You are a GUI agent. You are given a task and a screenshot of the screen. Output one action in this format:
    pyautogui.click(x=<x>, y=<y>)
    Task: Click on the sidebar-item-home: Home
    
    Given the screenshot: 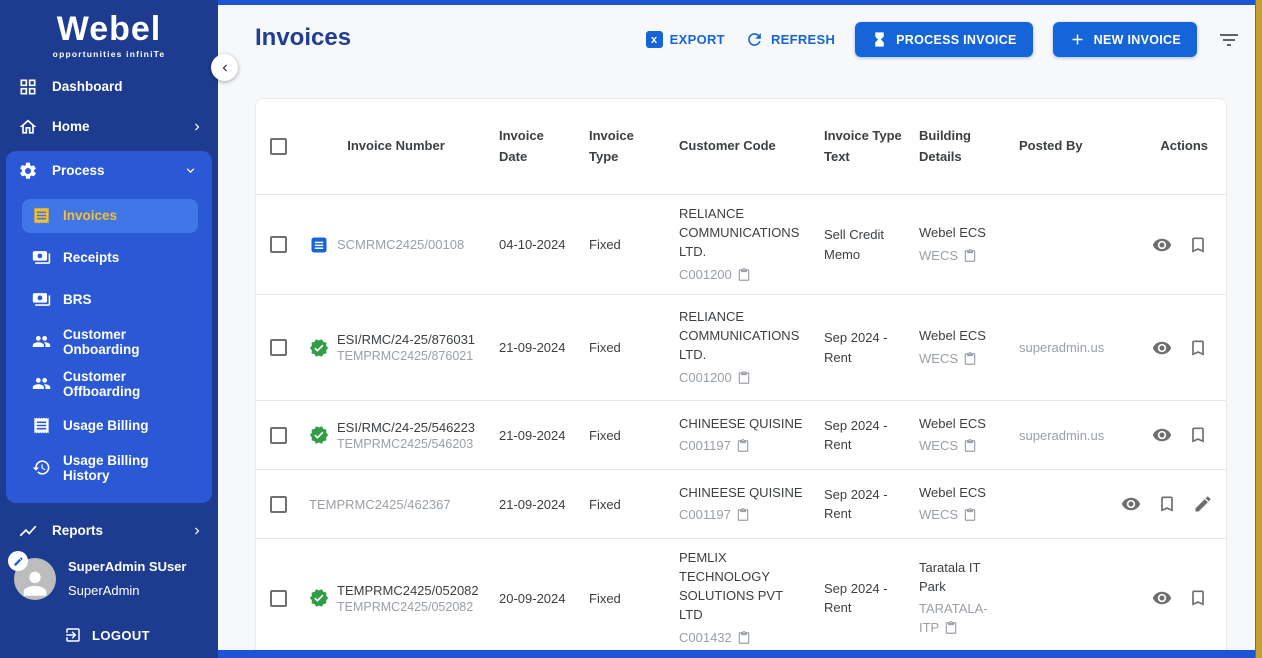 What is the action you would take?
    pyautogui.click(x=109, y=127)
    